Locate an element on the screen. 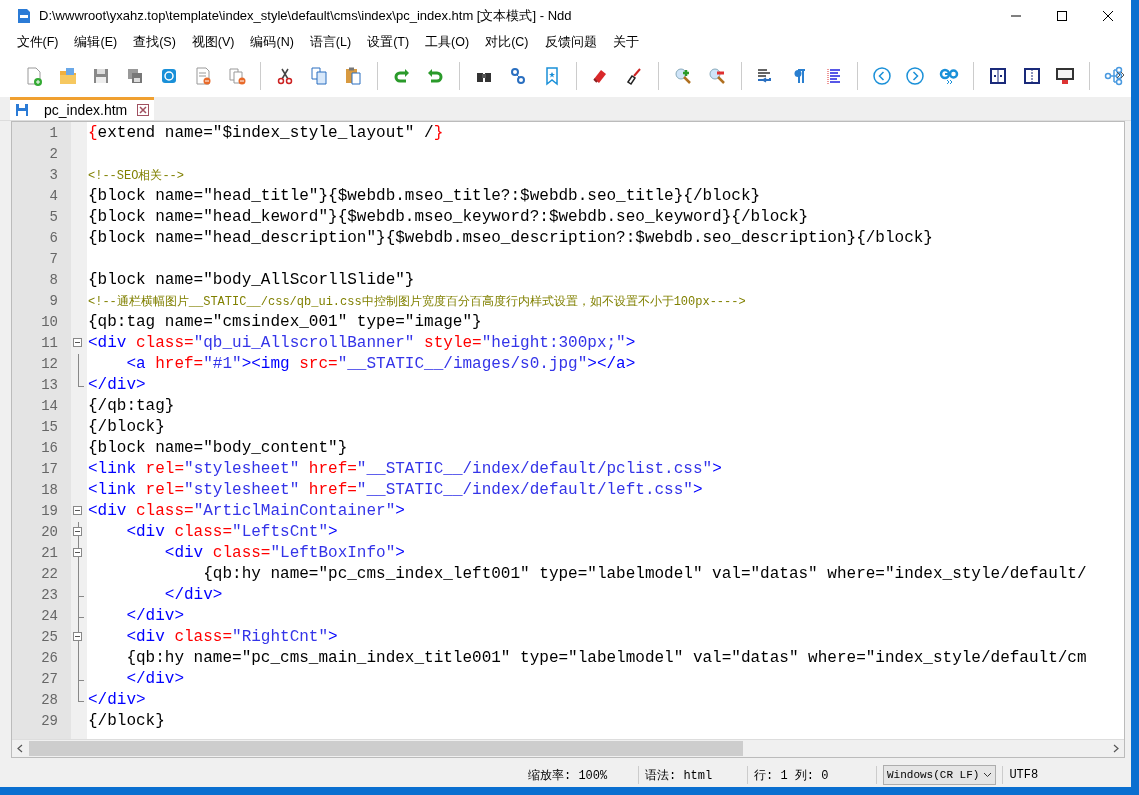  code-line: {block name="head_description"}{$webdb.mseo_description?:$webdb.seo_description}{/block} is located at coordinates (510, 238).